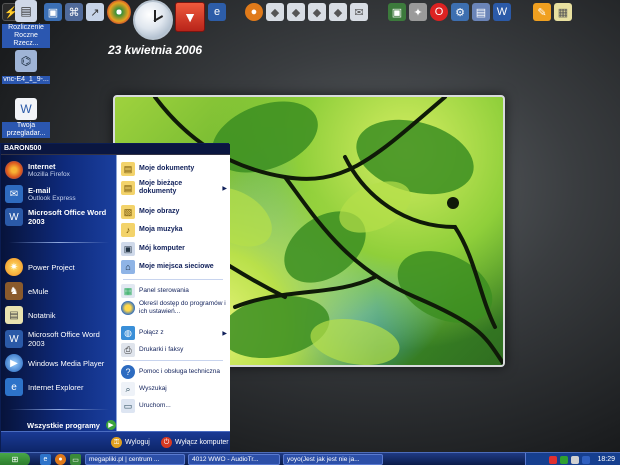 The width and height of the screenshot is (620, 465). What do you see at coordinates (60, 459) in the screenshot?
I see `quicklaunch-firefox-icon: ●` at bounding box center [60, 459].